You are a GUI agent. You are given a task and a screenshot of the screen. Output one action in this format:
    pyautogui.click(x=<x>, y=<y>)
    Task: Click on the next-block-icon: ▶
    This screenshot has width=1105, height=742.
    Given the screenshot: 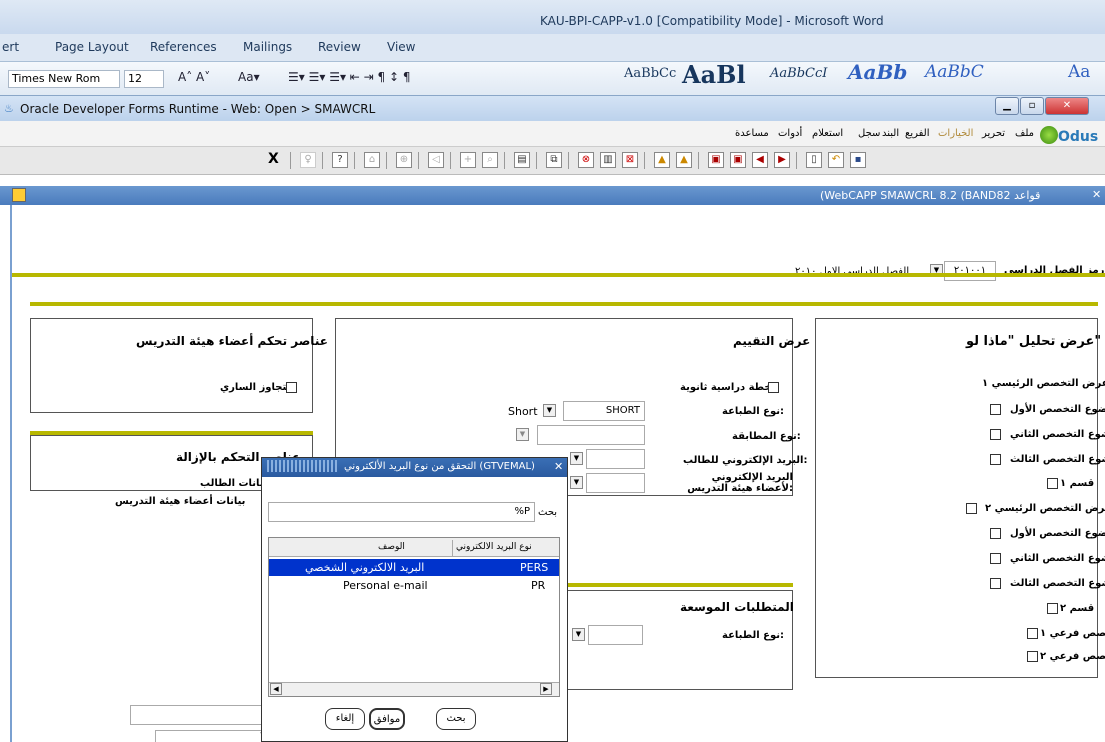 What is the action you would take?
    pyautogui.click(x=782, y=160)
    